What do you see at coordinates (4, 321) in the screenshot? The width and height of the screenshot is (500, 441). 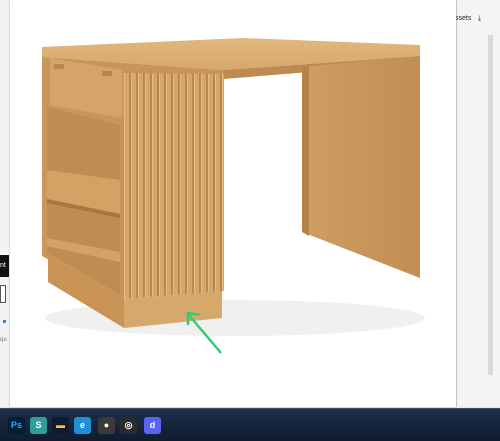 I see `background-dot` at bounding box center [4, 321].